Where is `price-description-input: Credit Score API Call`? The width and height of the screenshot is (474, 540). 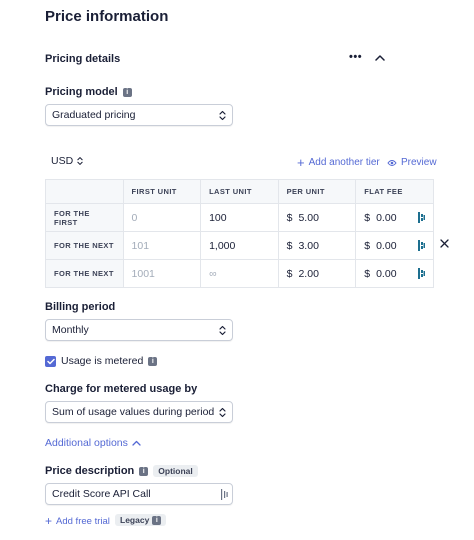
price-description-input: Credit Score API Call is located at coordinates (139, 494).